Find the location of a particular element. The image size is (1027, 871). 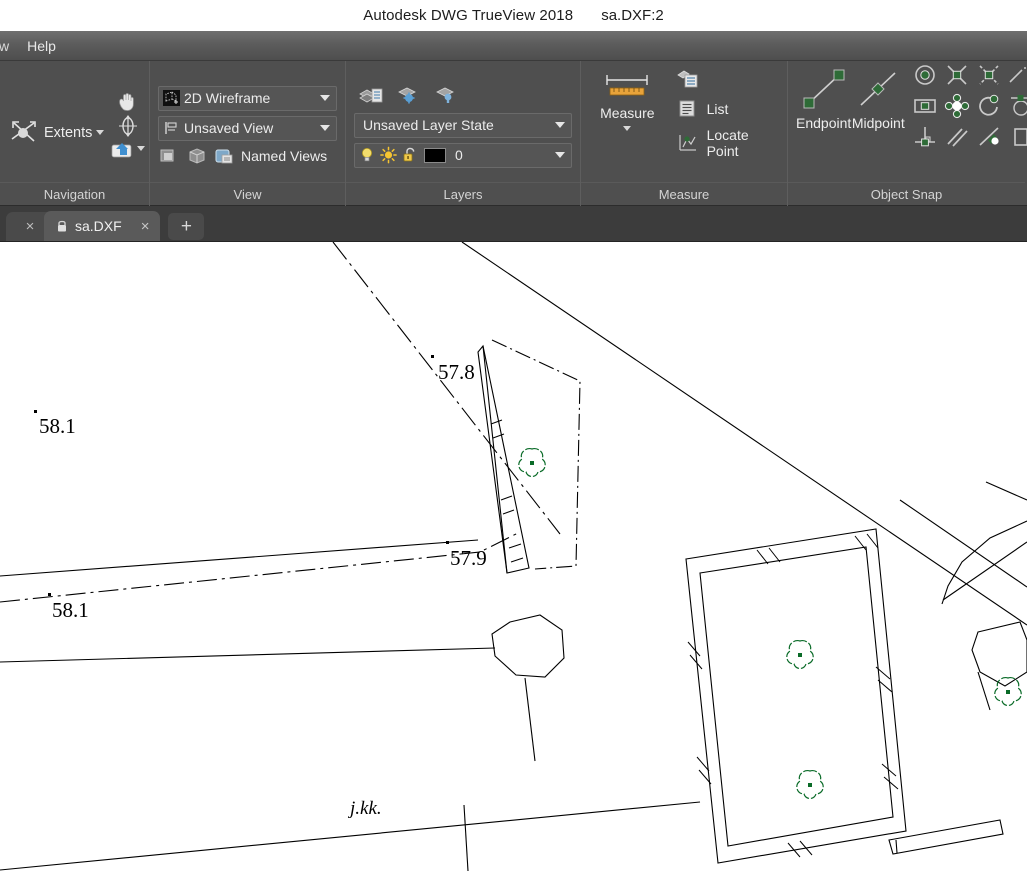

orbit-icon is located at coordinates (128, 125).